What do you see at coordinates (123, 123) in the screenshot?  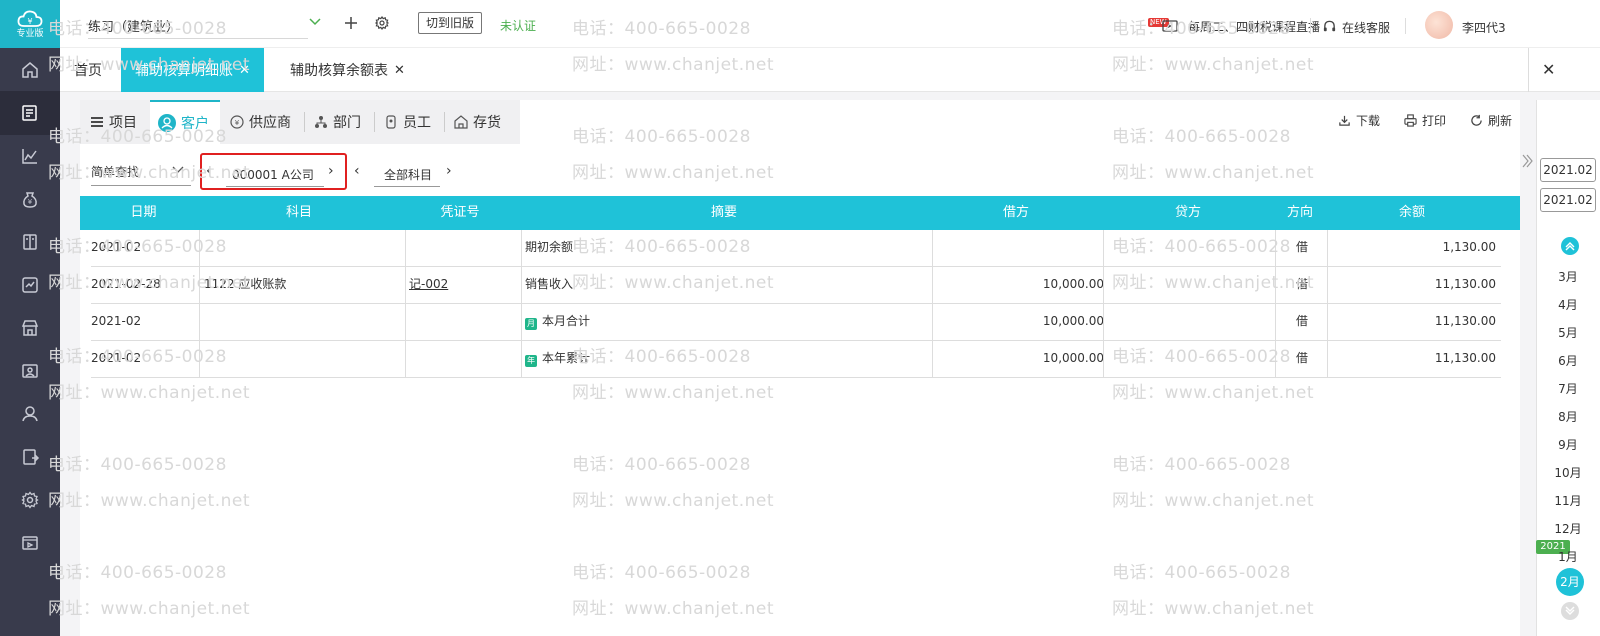 I see `category-tab-label: 项目` at bounding box center [123, 123].